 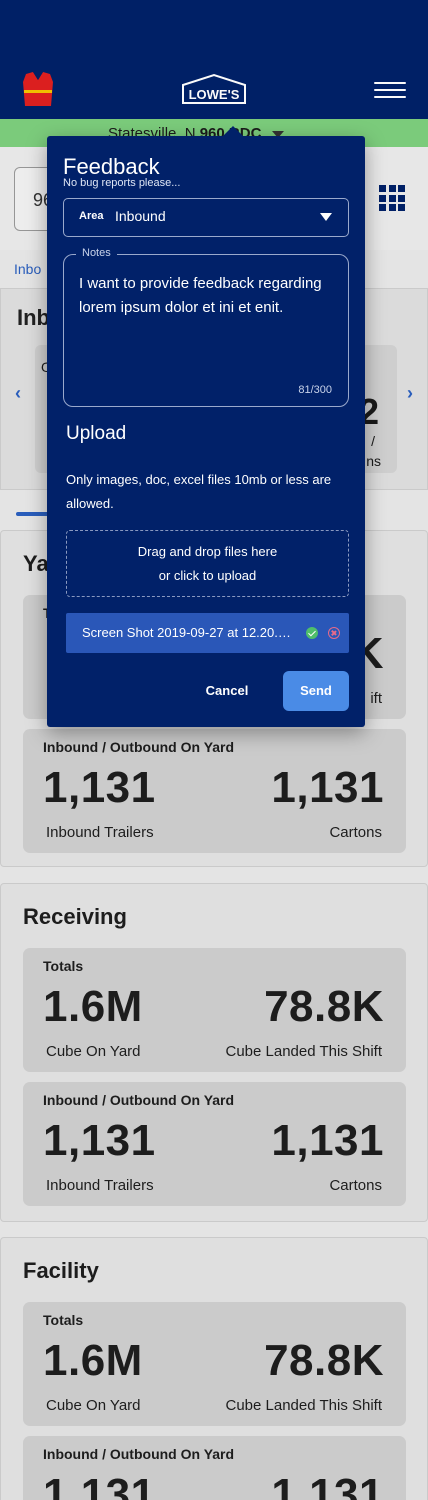 What do you see at coordinates (33, 317) in the screenshot?
I see `inbound-card-title: Inb` at bounding box center [33, 317].